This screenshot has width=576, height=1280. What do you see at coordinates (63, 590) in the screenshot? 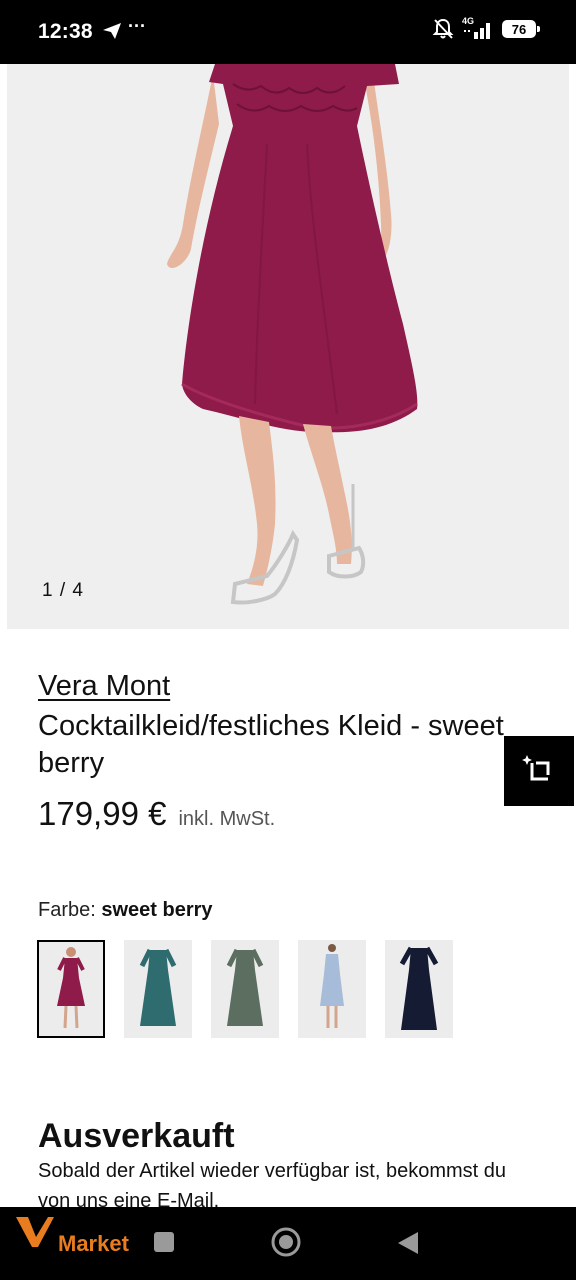
I see `image-counter: 1 / 4` at bounding box center [63, 590].